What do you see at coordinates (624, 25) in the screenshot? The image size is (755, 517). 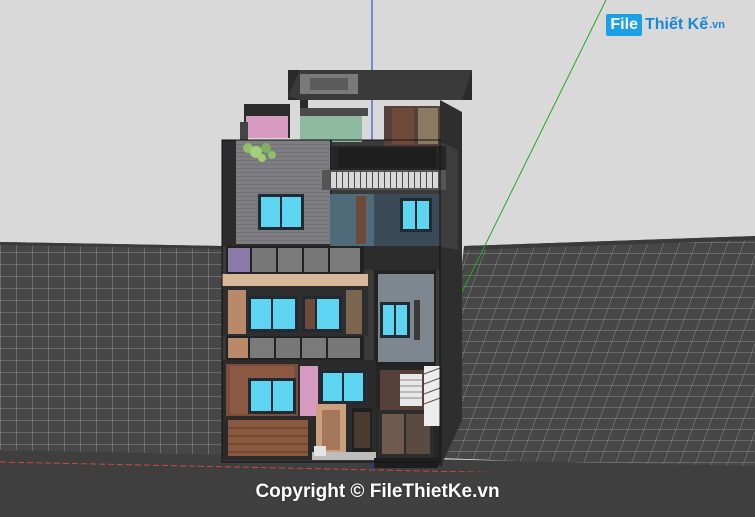 I see `brand-logo-file: File` at bounding box center [624, 25].